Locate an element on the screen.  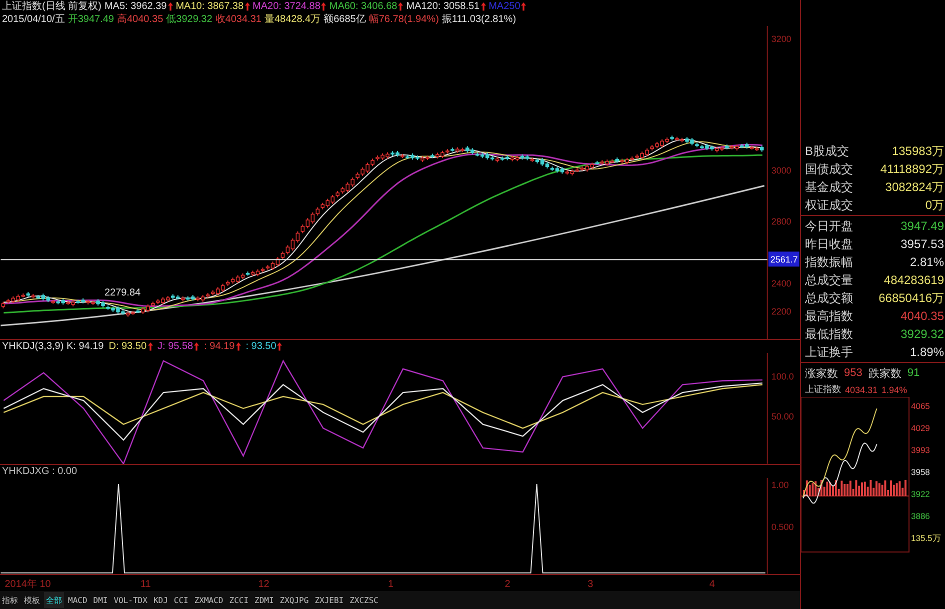
axis-label: 3958 is located at coordinates (920, 472).